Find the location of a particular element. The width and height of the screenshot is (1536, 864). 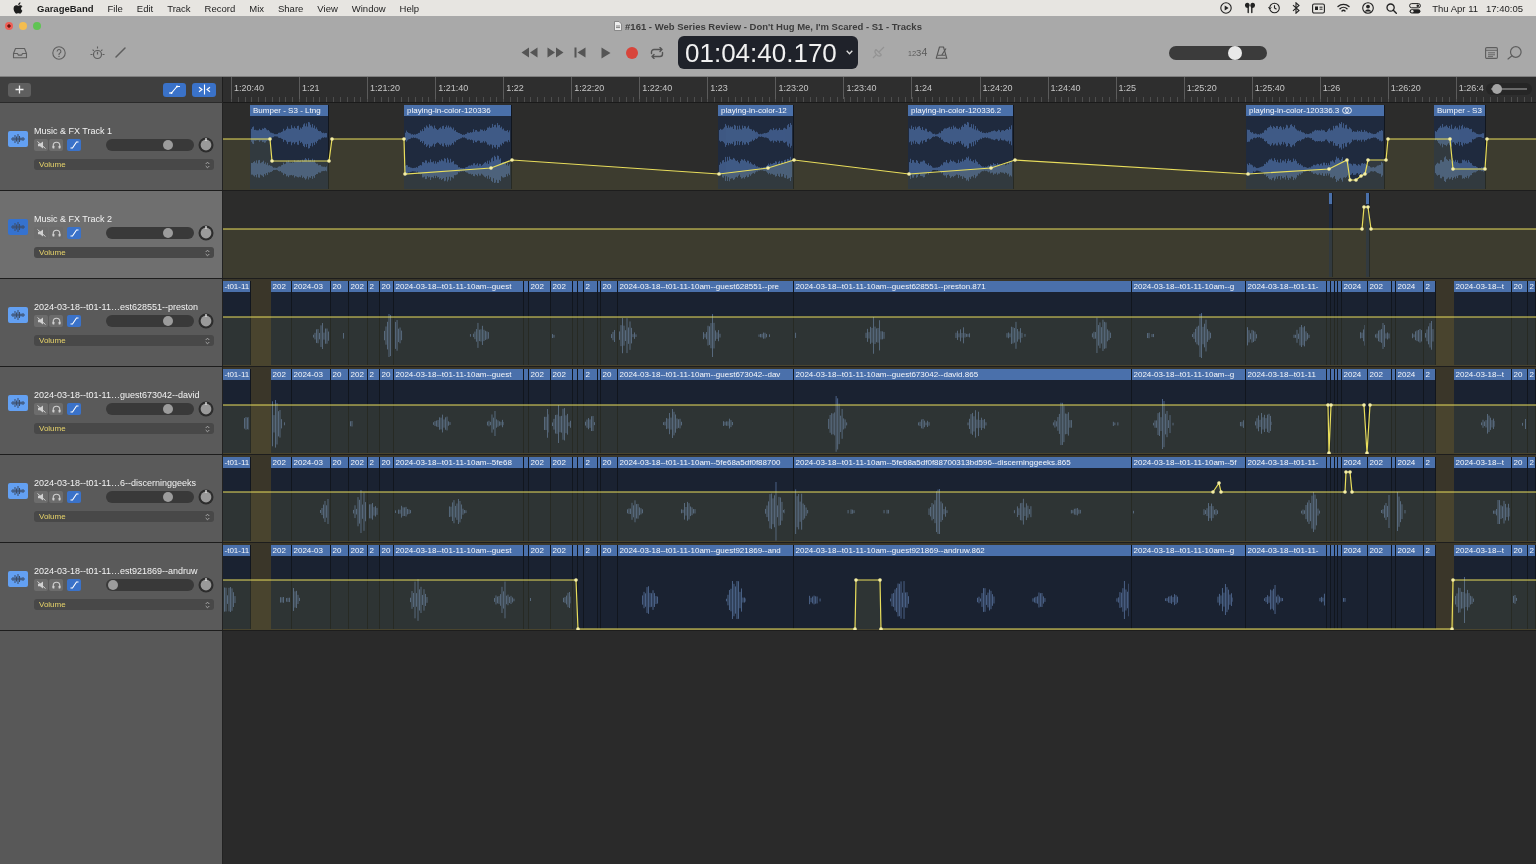

dial-icon is located at coordinates (97, 52).